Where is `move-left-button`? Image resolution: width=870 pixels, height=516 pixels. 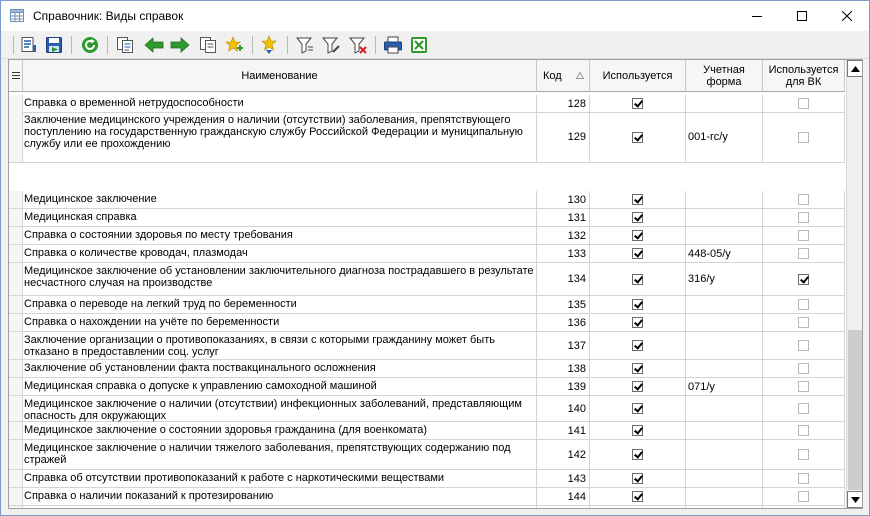
move-left-button is located at coordinates (154, 45).